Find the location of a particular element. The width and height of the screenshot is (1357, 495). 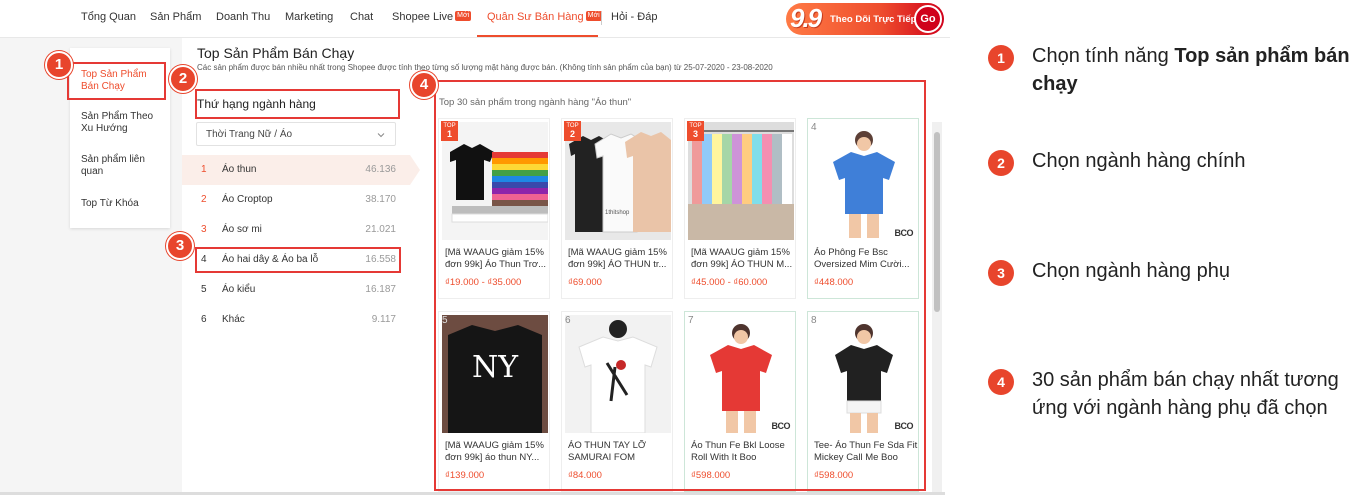

nav-quan-su-ban-hang: Quân Sư Bán Hàng Mới is located at coordinates (544, 17).